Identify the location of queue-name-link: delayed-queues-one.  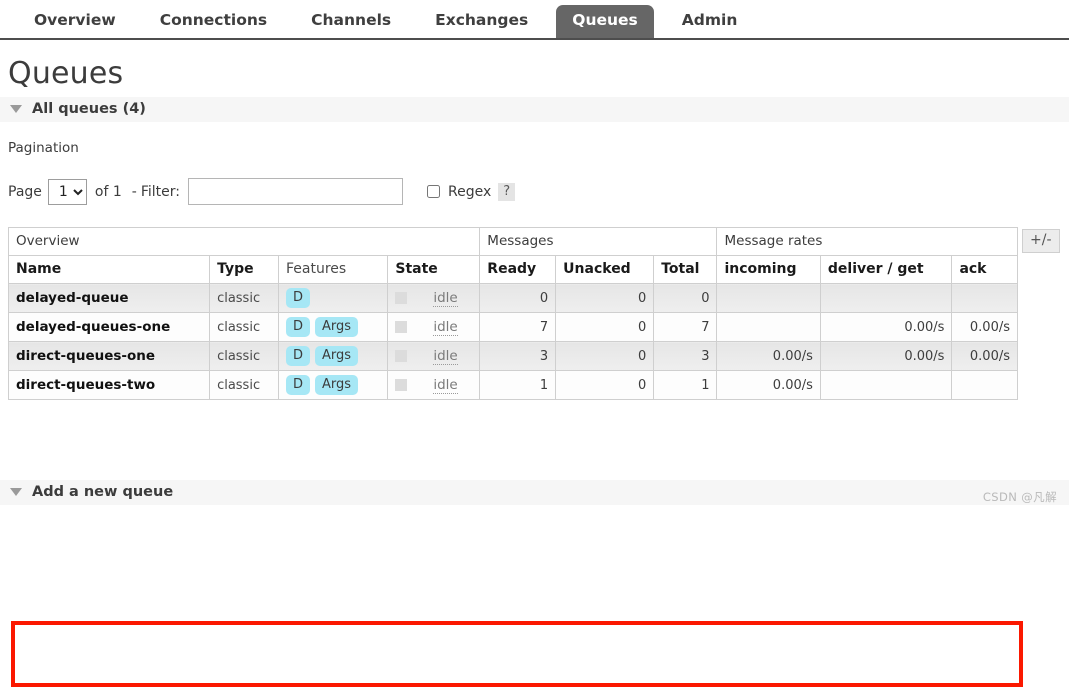
(109, 327).